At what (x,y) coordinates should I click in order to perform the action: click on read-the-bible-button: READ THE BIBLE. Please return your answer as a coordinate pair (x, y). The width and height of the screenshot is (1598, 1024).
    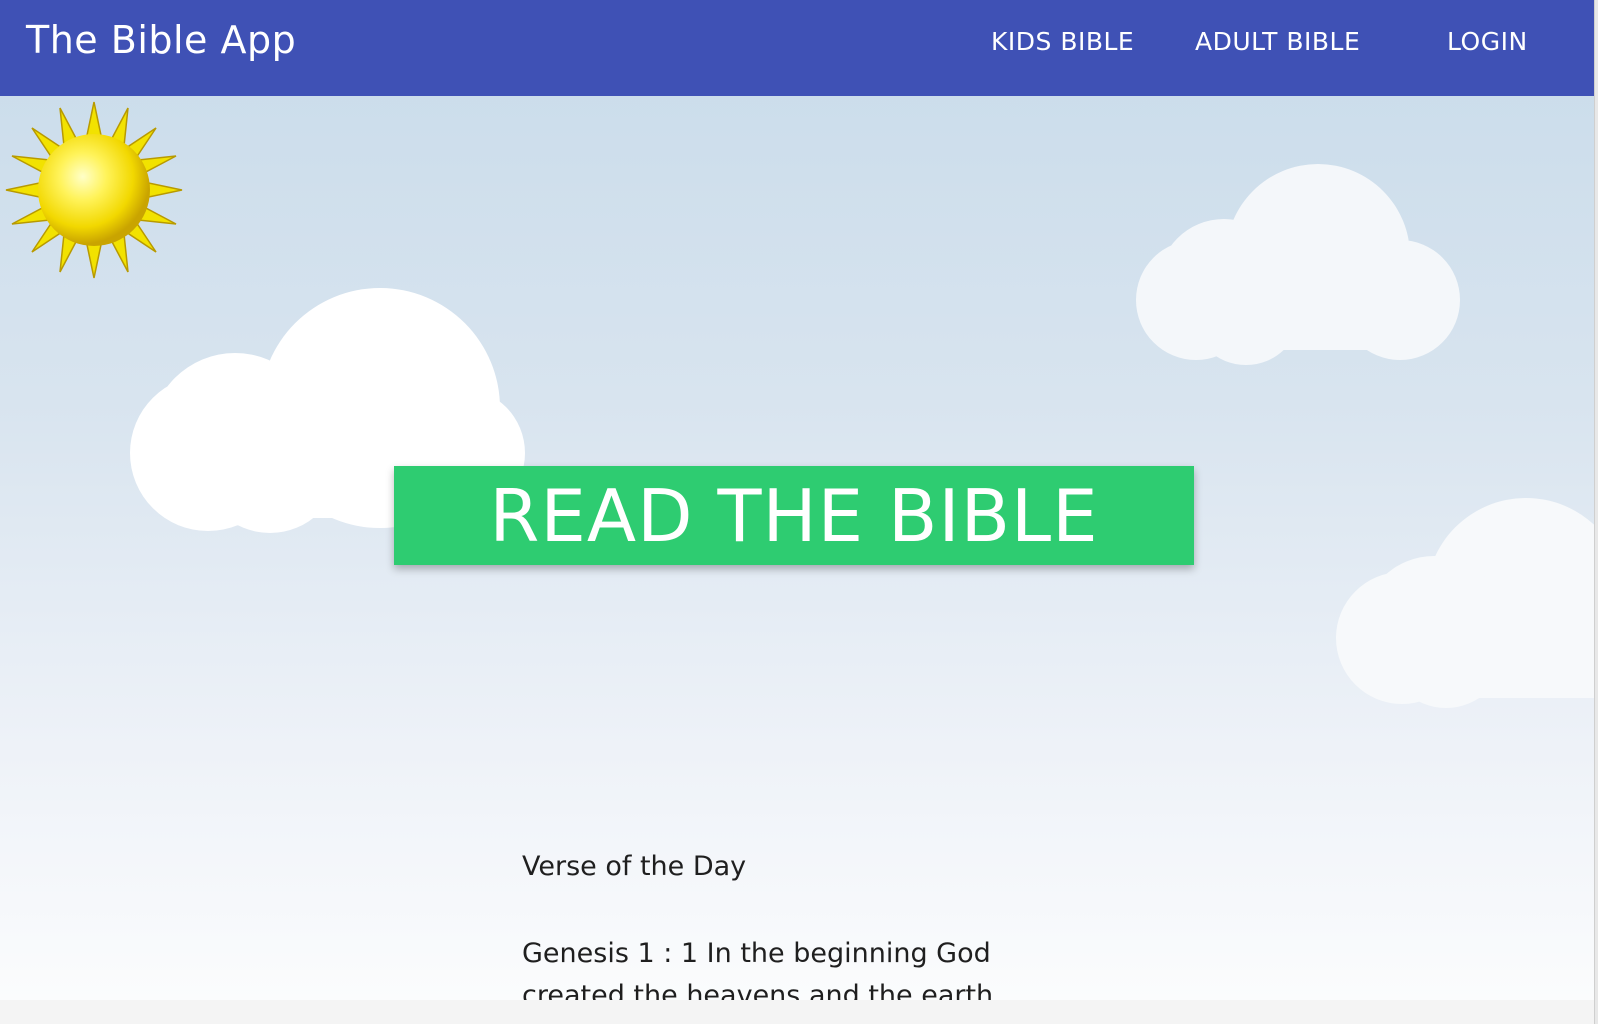
    Looking at the image, I should click on (794, 515).